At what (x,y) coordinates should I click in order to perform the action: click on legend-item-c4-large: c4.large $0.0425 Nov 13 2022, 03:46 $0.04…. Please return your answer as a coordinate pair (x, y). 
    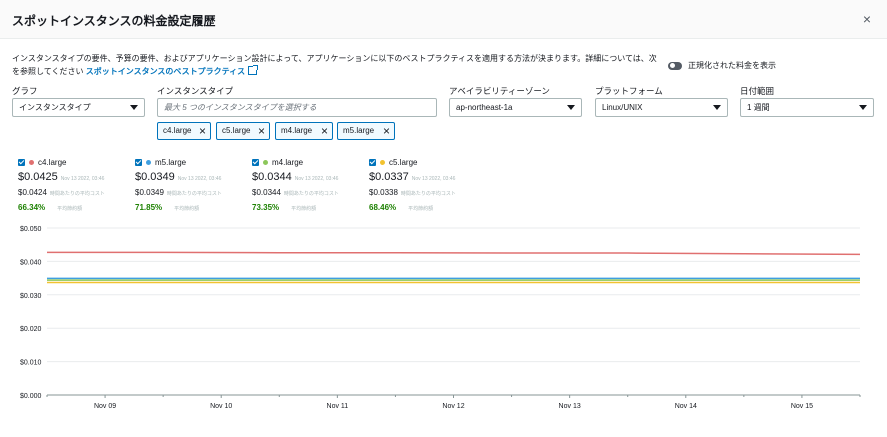
    Looking at the image, I should click on (75, 186).